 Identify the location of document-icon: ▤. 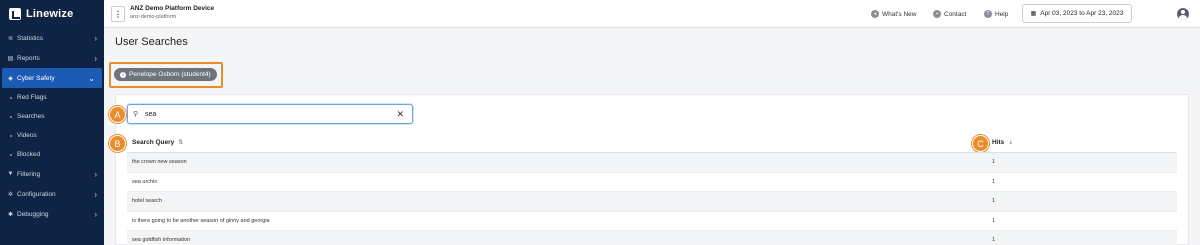
(10, 58).